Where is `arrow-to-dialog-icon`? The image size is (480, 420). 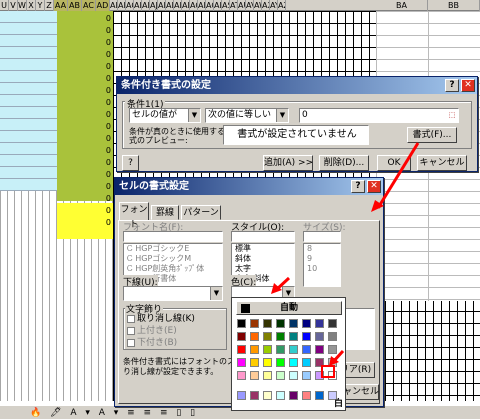 arrow-to-dialog-icon is located at coordinates (398, 175).